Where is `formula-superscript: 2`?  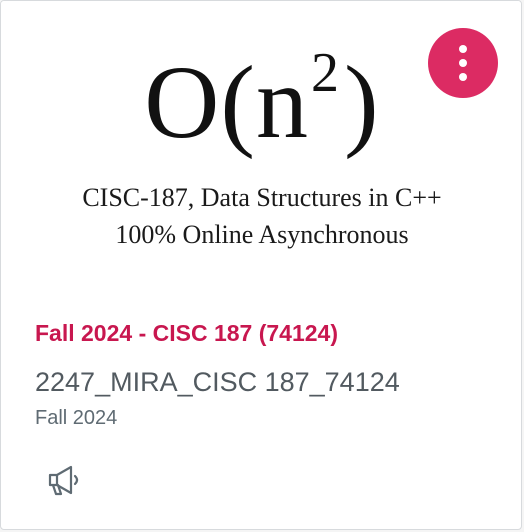 formula-superscript: 2 is located at coordinates (326, 73).